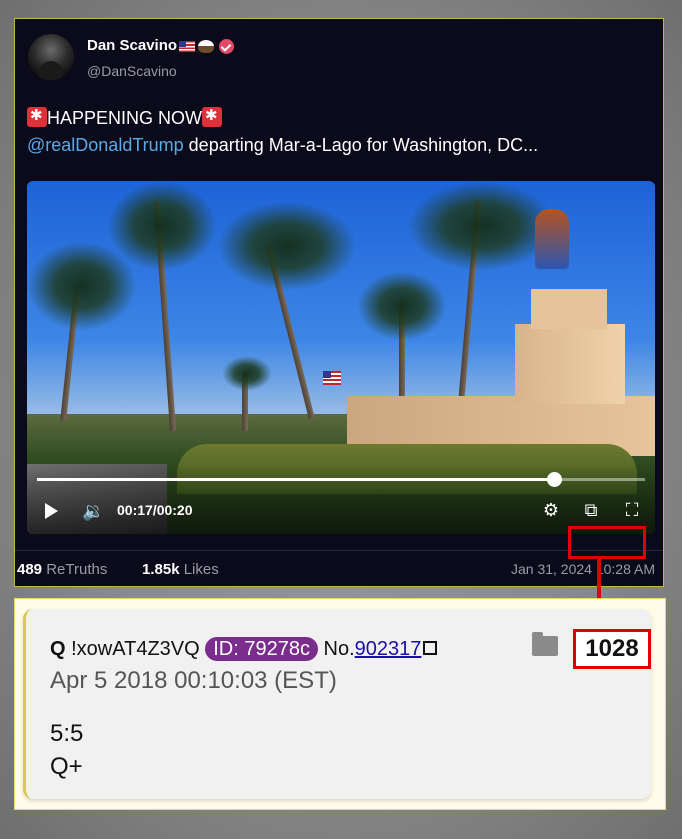 The height and width of the screenshot is (839, 682). Describe the element at coordinates (77, 569) in the screenshot. I see `retruths-label: ReTruths` at that location.